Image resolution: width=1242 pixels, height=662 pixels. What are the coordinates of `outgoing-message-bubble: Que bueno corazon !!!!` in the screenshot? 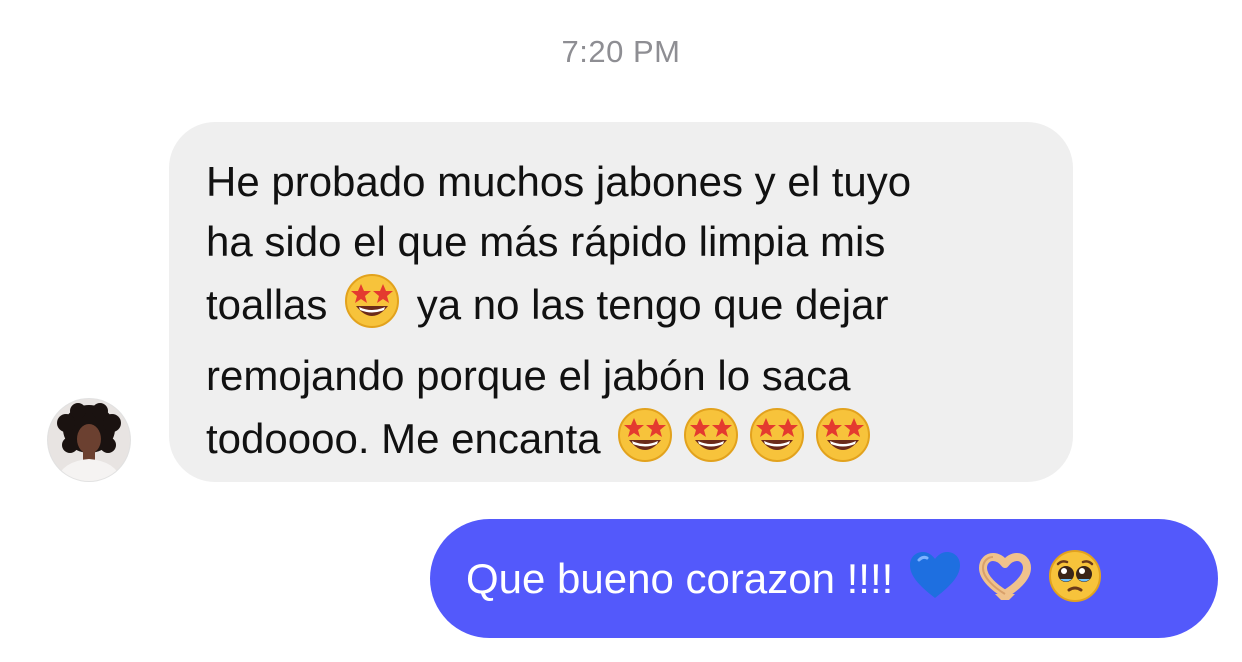 It's located at (824, 578).